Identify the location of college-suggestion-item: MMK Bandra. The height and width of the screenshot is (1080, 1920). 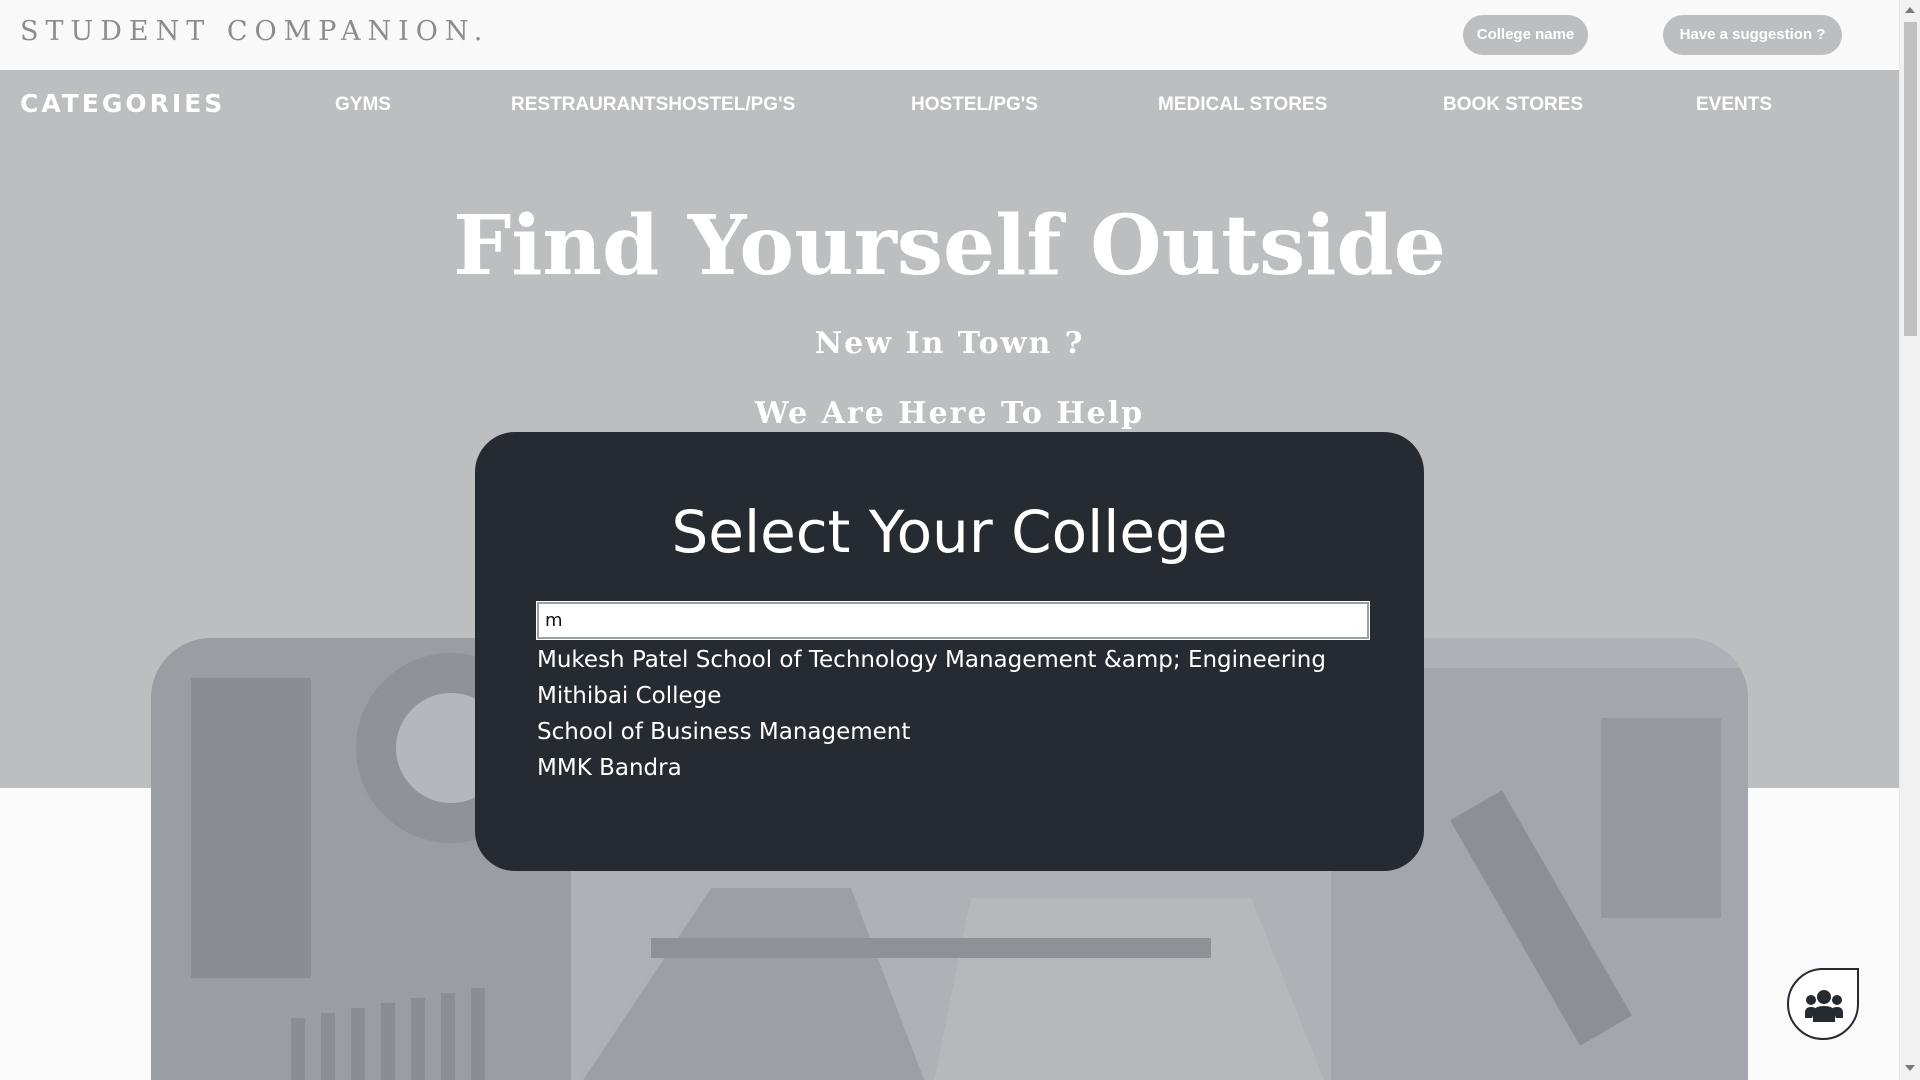
(931, 768).